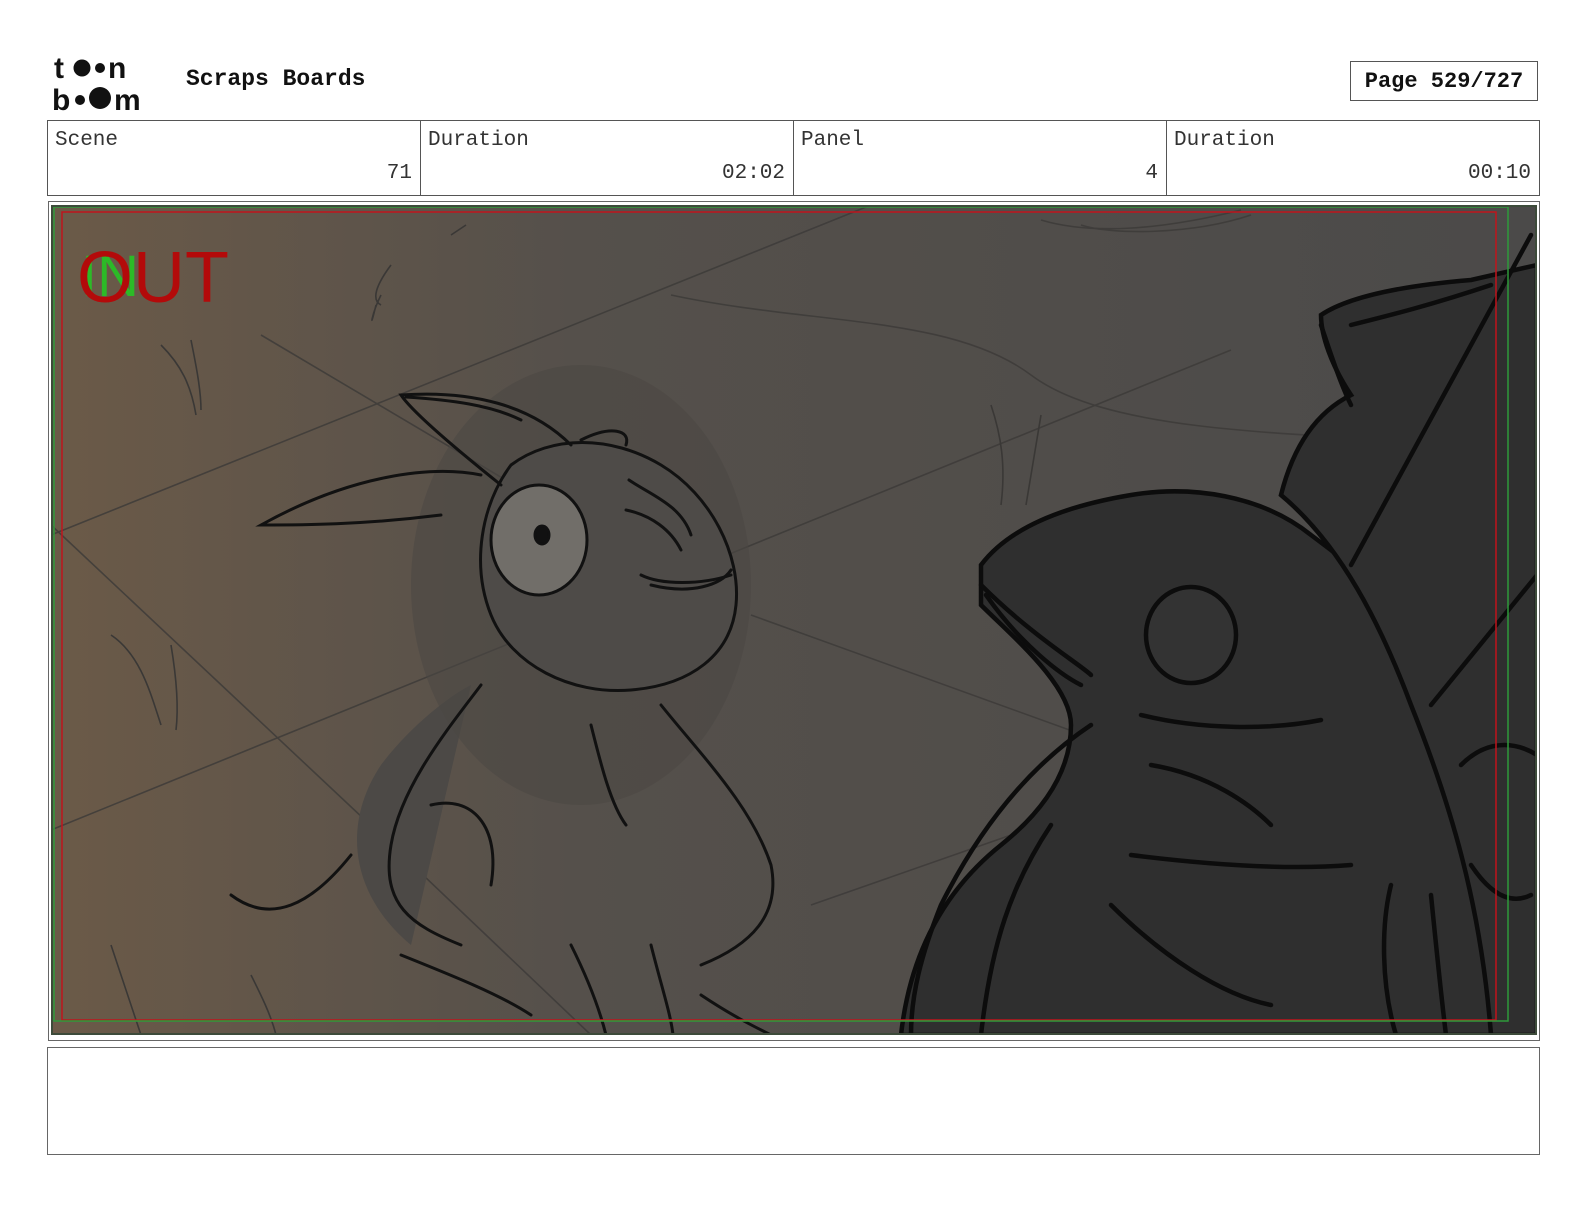  What do you see at coordinates (753, 173) in the screenshot?
I see `scene-duration-value: 02:02` at bounding box center [753, 173].